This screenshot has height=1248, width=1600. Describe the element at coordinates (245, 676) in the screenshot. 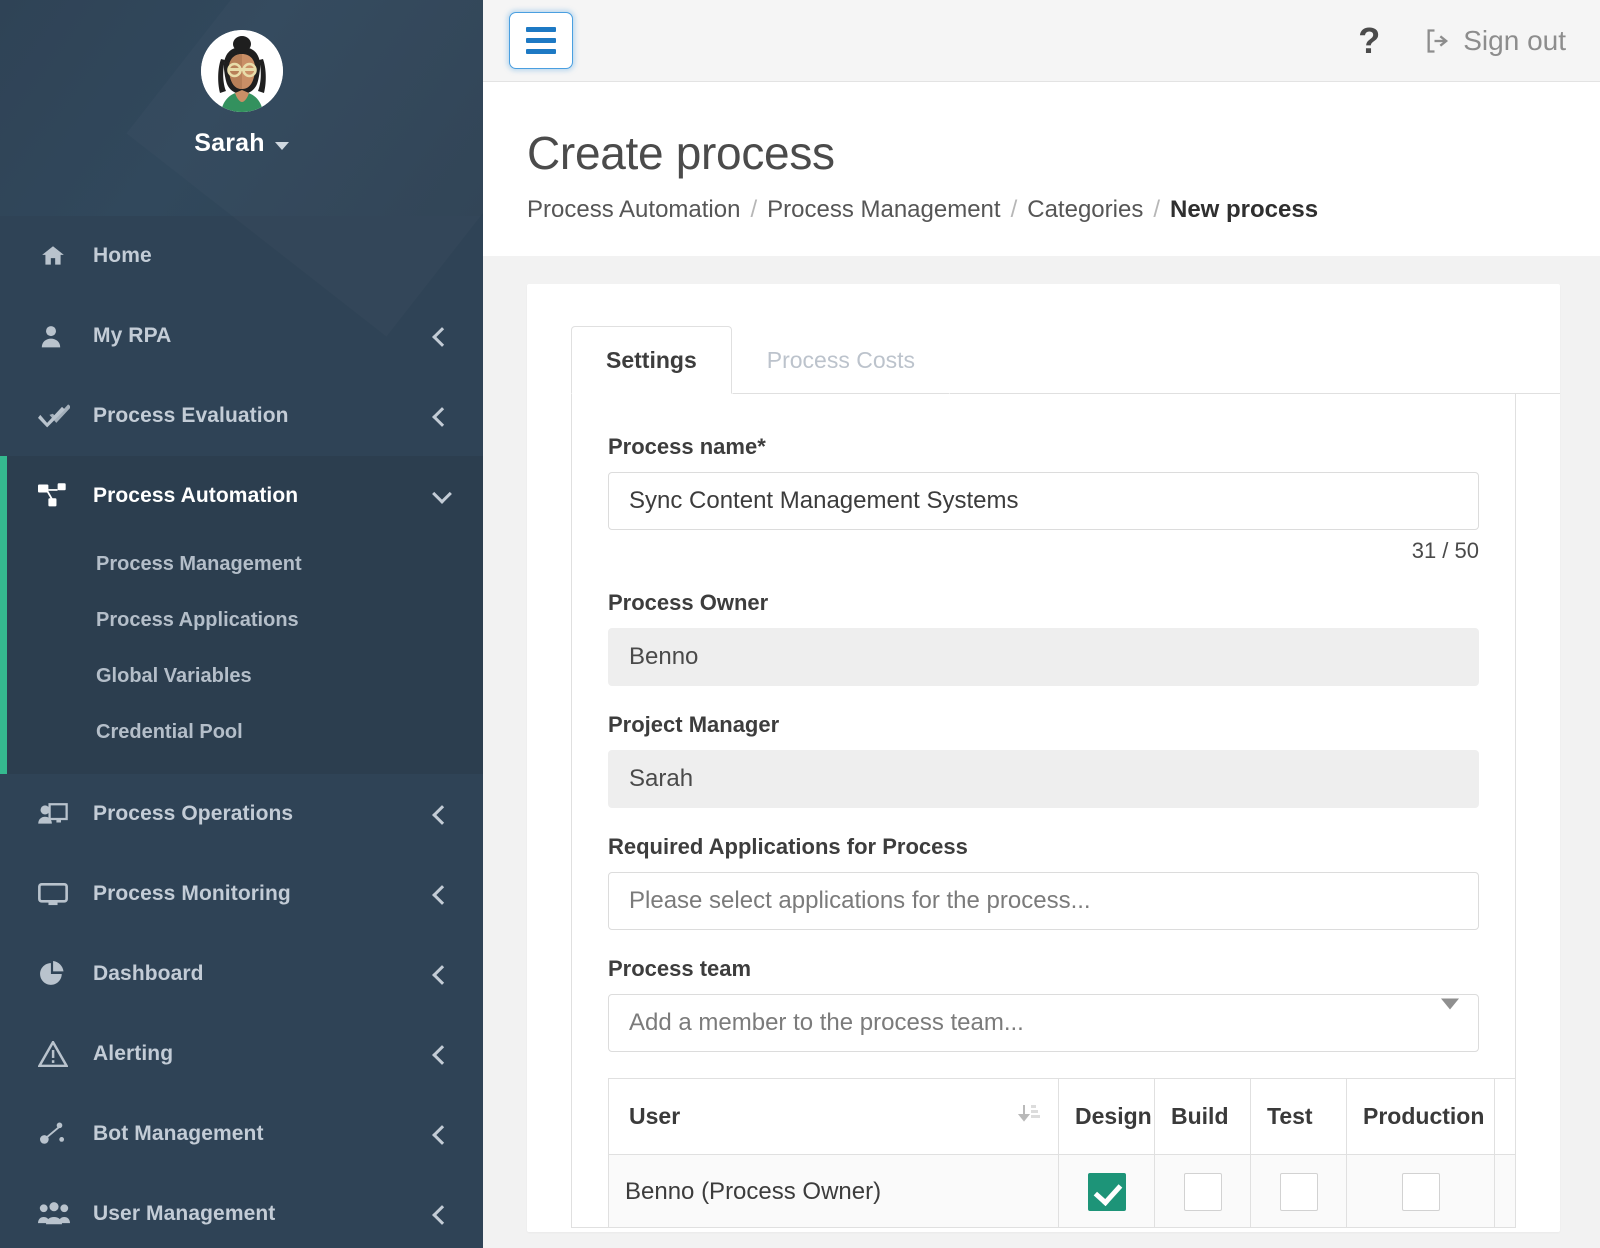

I see `sidebar-subitem-global-variables: Global Variables` at that location.